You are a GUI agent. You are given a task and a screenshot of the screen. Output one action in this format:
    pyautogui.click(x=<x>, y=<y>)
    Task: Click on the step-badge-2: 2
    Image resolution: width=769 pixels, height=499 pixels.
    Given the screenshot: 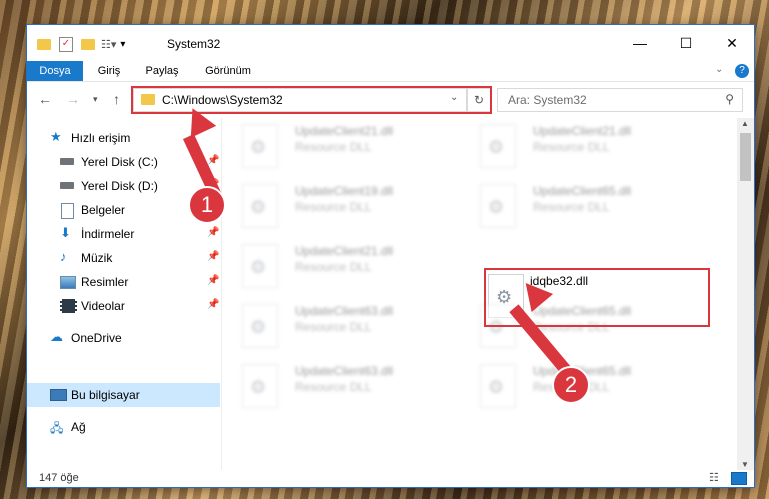 What is the action you would take?
    pyautogui.click(x=571, y=385)
    